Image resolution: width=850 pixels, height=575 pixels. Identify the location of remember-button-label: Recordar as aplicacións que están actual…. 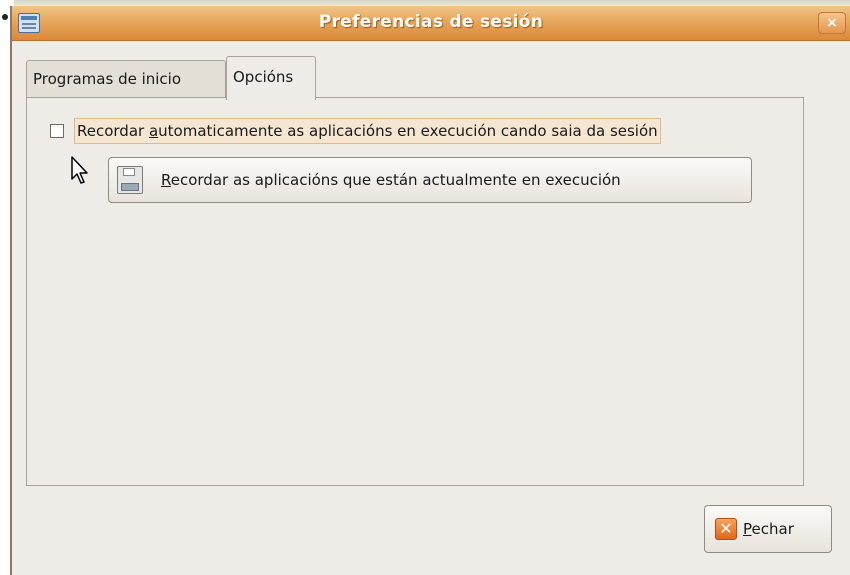
(391, 180).